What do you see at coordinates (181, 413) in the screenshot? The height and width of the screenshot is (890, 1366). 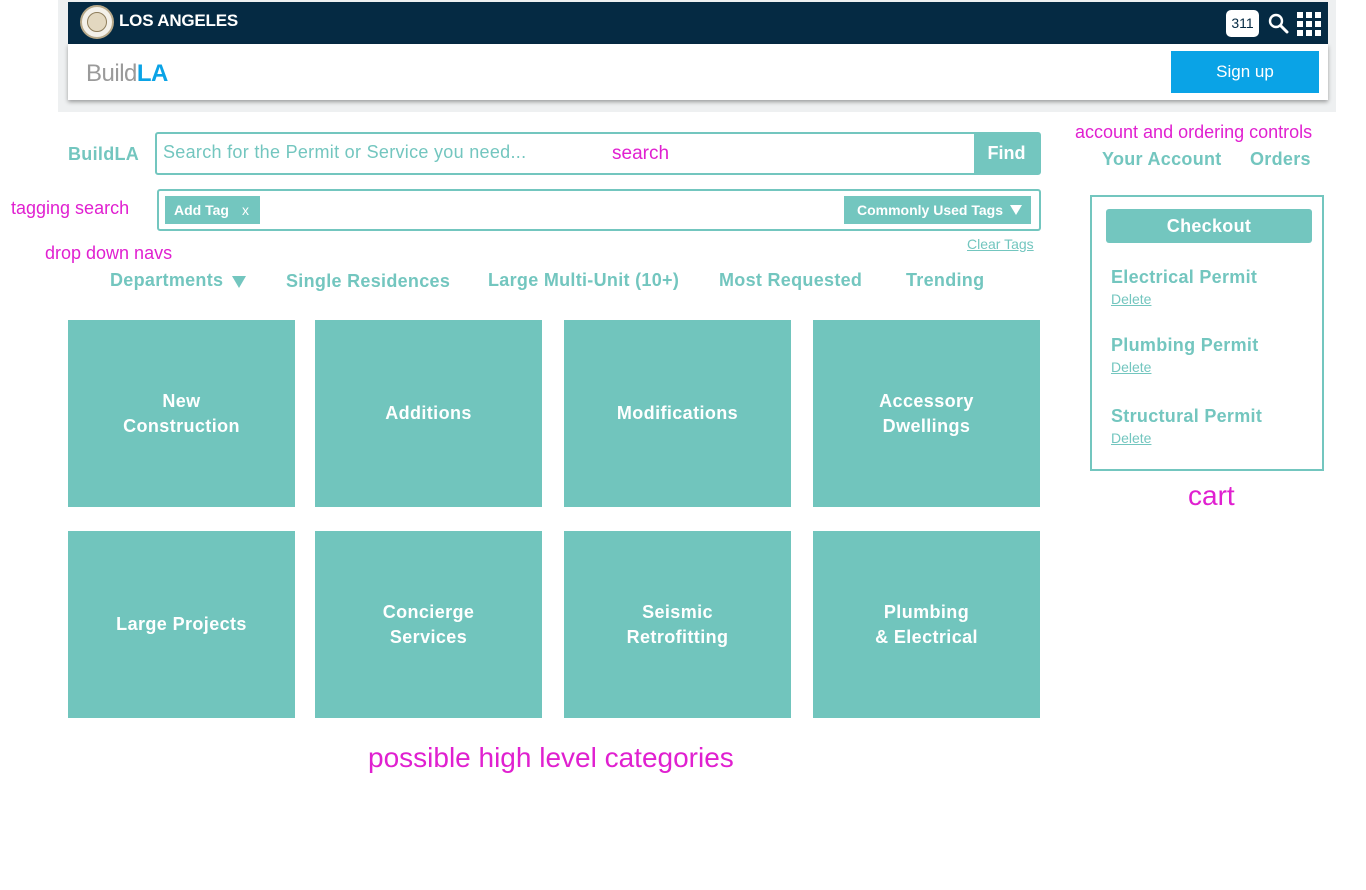 I see `tile-new-construction: New Construction` at bounding box center [181, 413].